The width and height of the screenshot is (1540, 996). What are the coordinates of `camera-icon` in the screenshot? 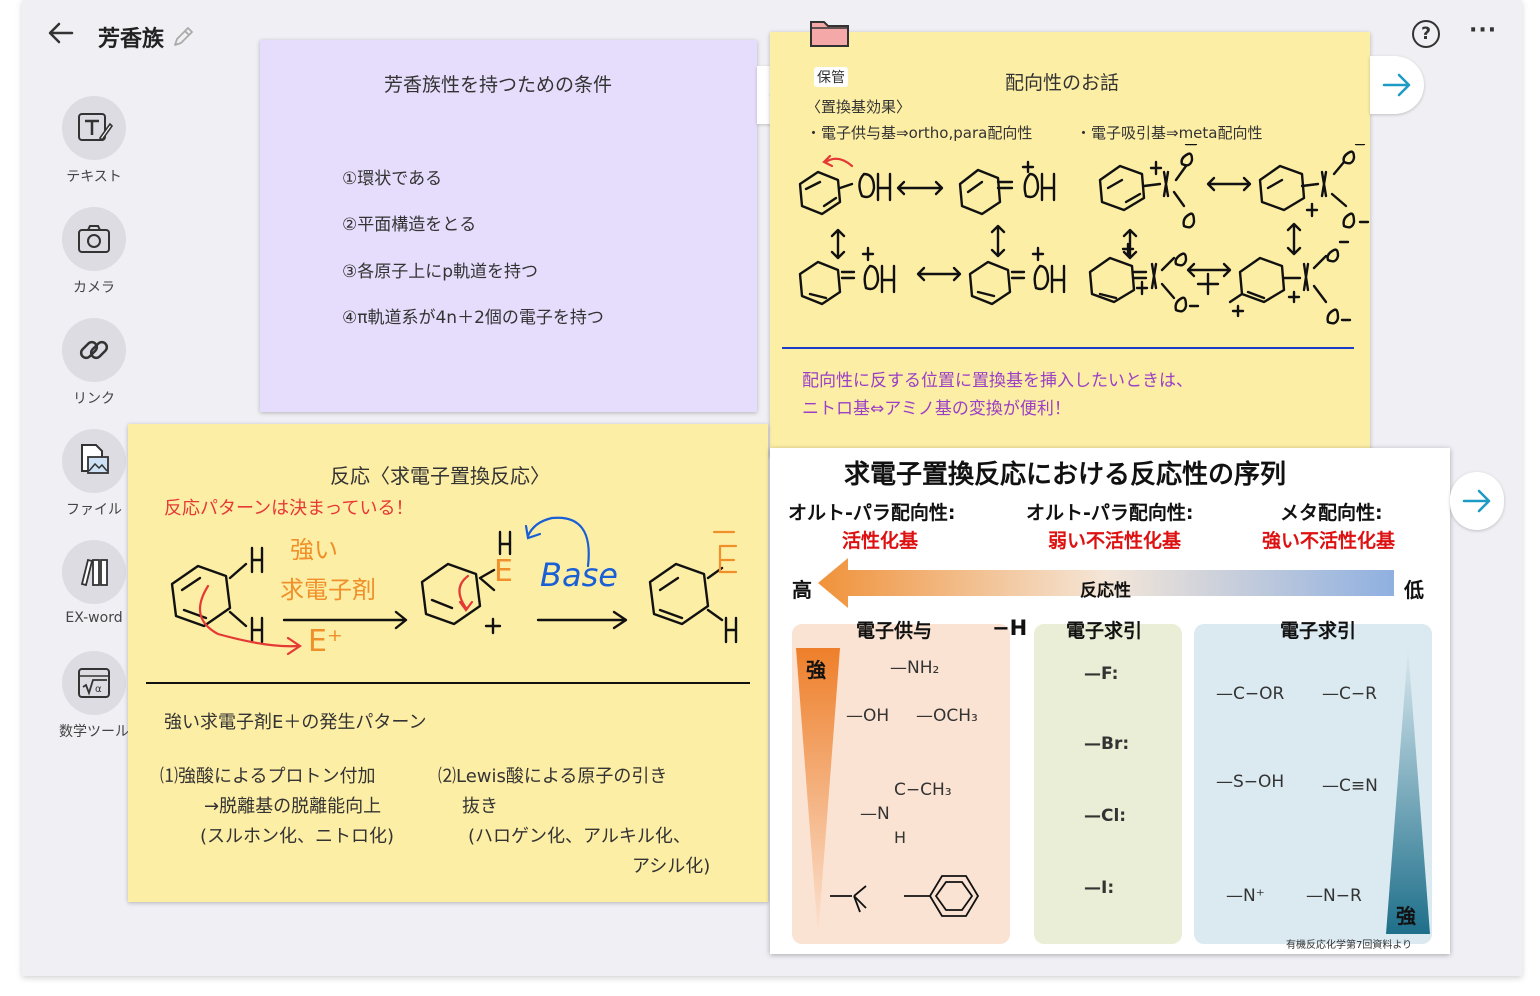 It's located at (94, 239).